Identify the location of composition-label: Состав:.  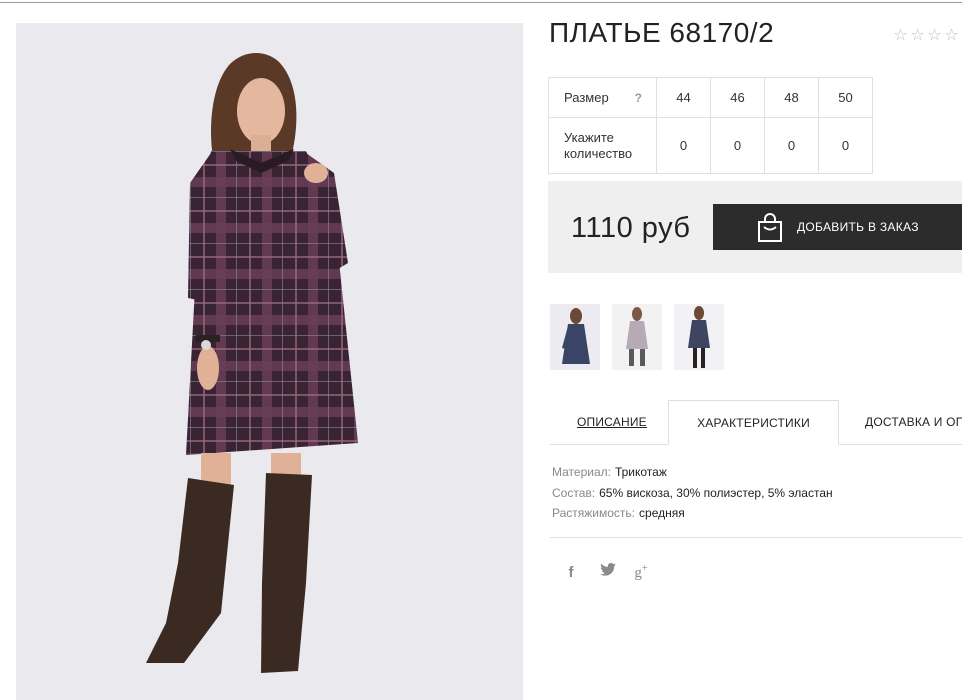
(574, 492).